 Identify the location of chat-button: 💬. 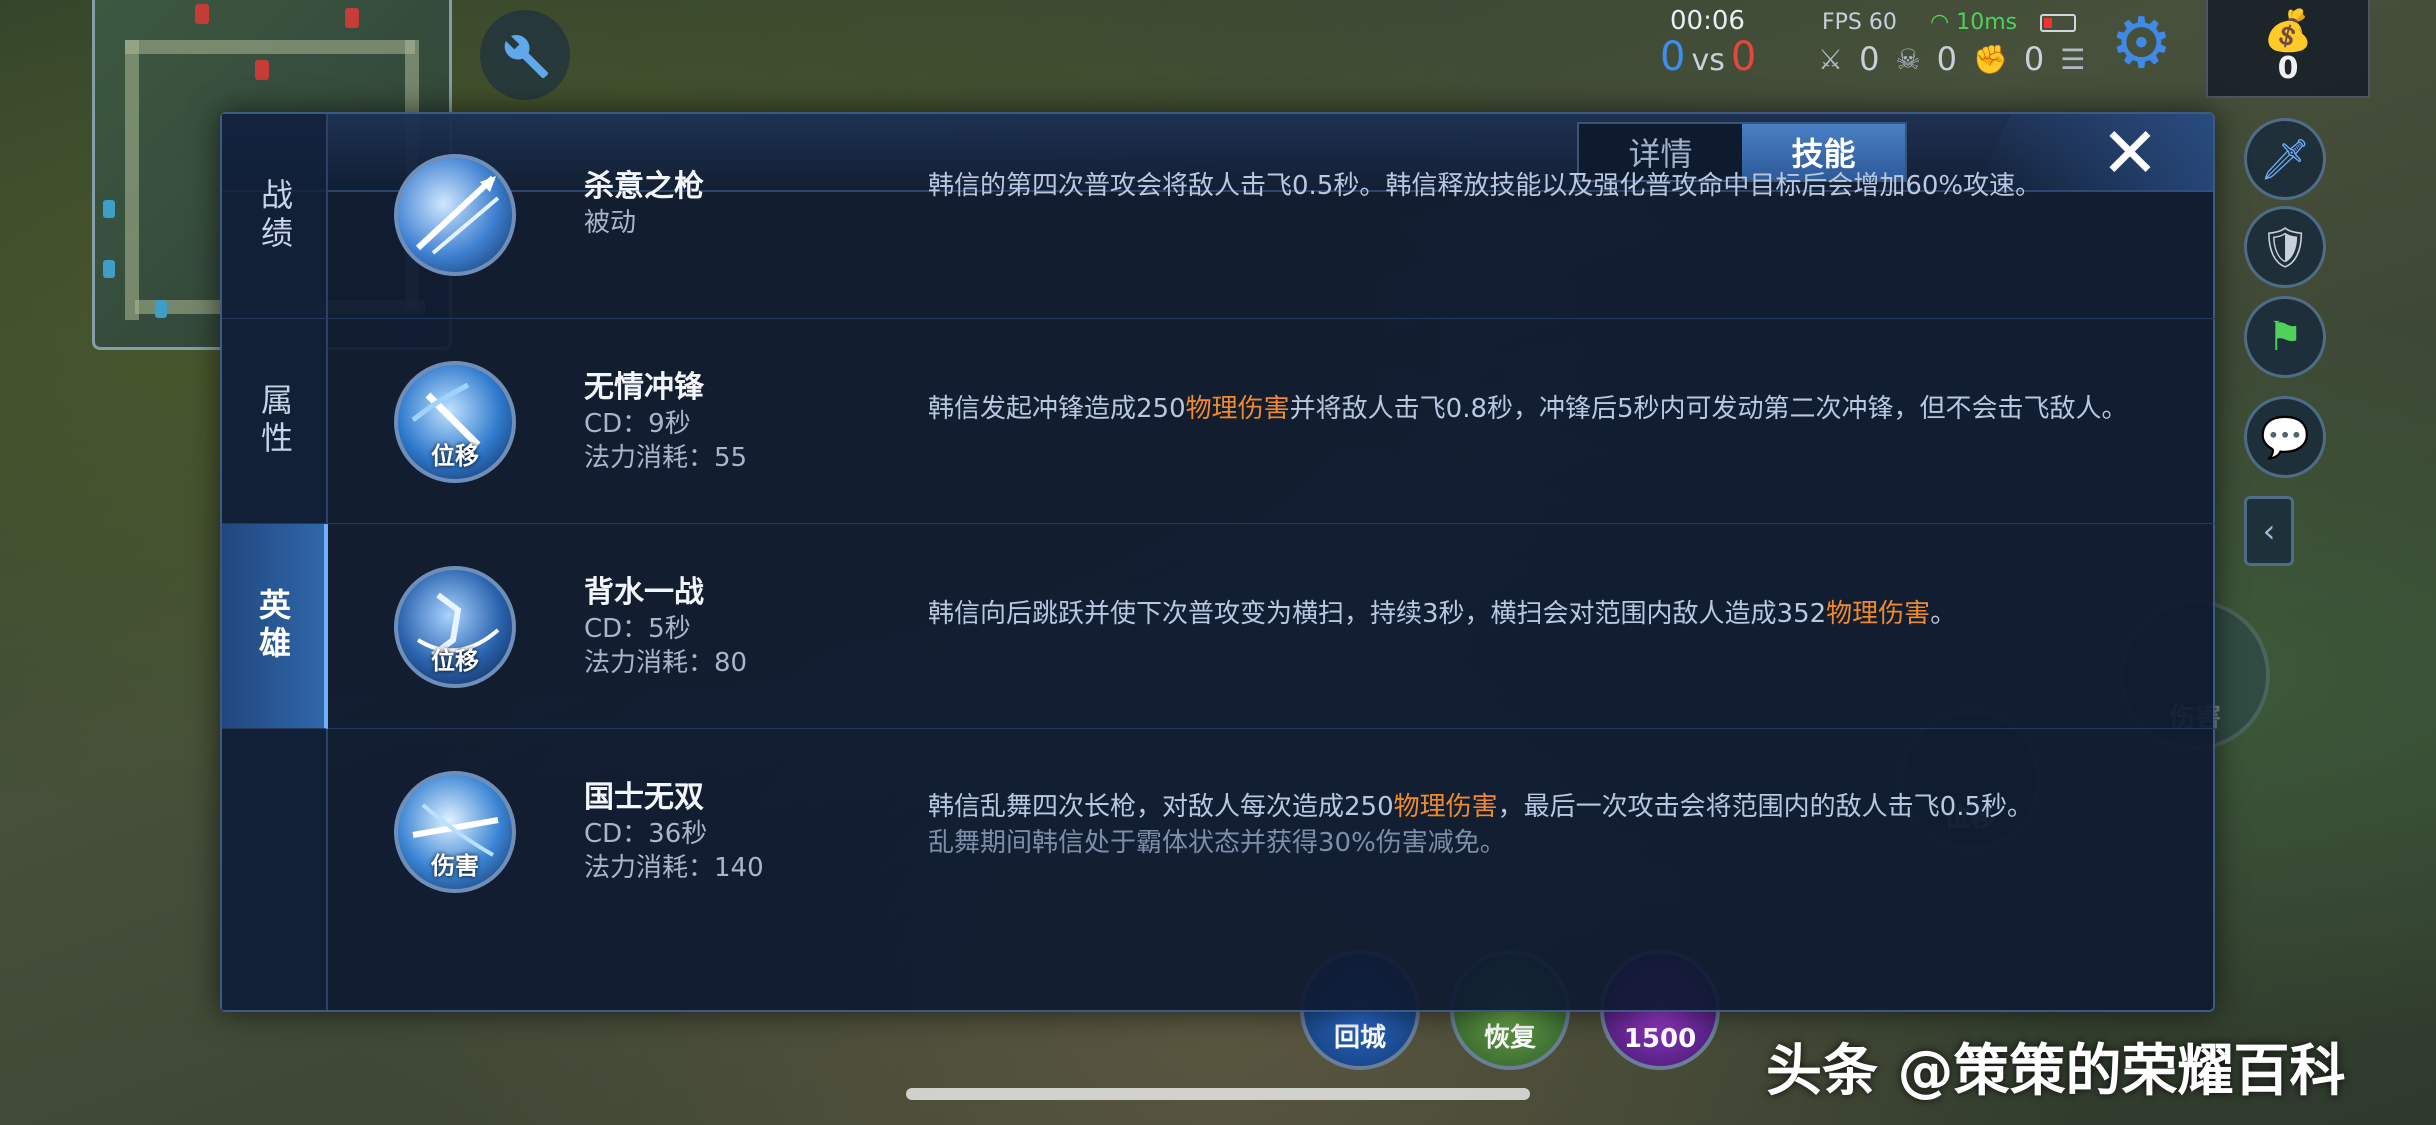
(2285, 437).